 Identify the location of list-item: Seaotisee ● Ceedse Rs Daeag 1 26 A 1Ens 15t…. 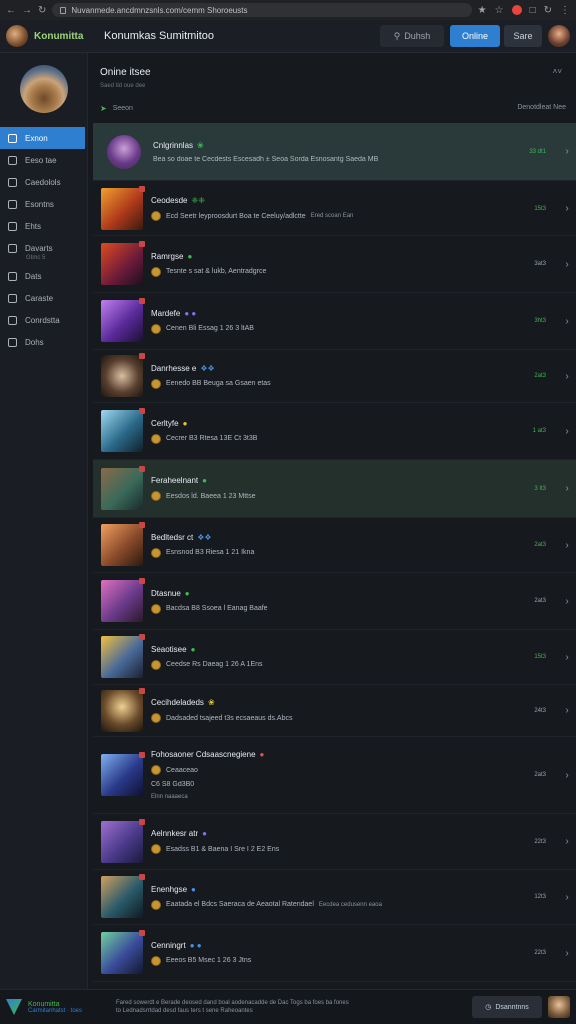
(334, 657).